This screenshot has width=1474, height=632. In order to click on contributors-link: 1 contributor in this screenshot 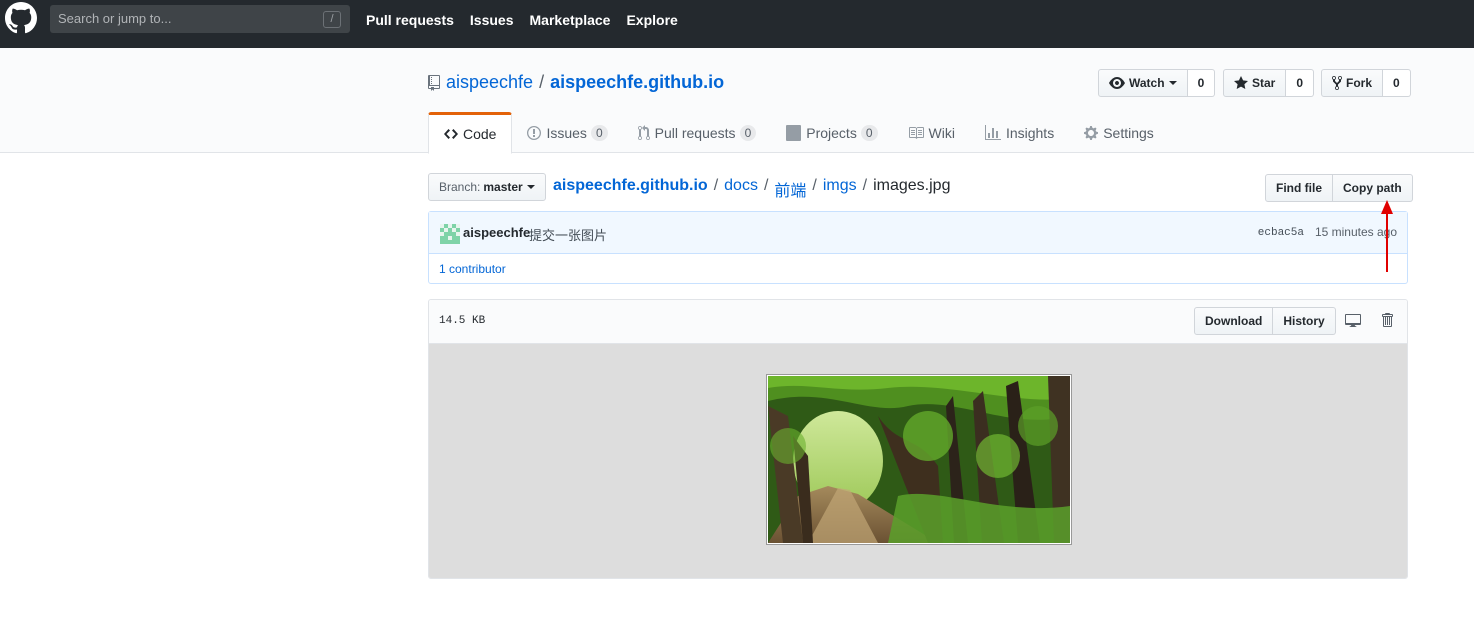, I will do `click(472, 269)`.